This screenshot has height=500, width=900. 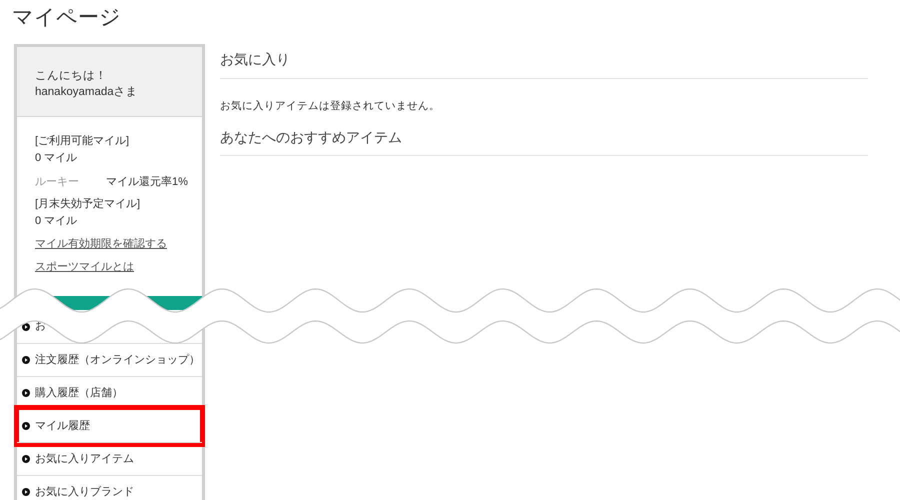 I want to click on menu-item: お気に入りアイテム, so click(x=84, y=459).